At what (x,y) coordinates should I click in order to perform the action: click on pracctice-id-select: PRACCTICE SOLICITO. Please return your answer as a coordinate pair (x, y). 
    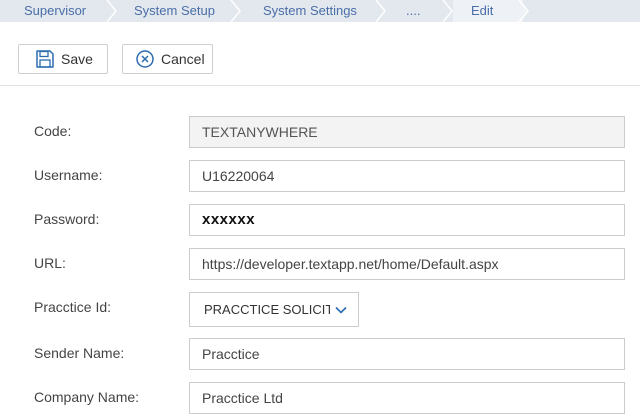
    Looking at the image, I should click on (274, 309).